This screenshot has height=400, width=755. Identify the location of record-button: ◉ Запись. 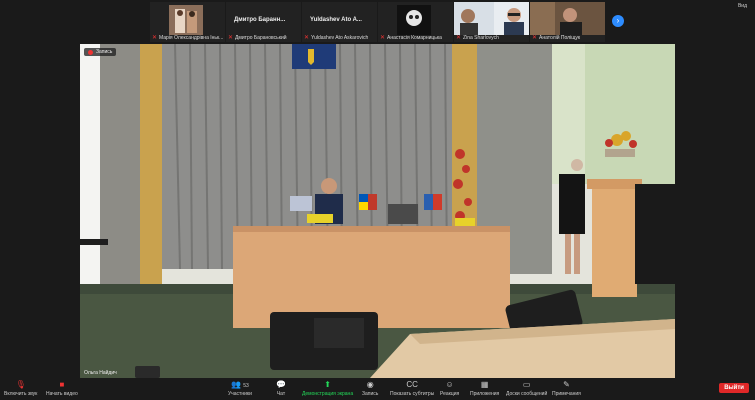
(370, 388).